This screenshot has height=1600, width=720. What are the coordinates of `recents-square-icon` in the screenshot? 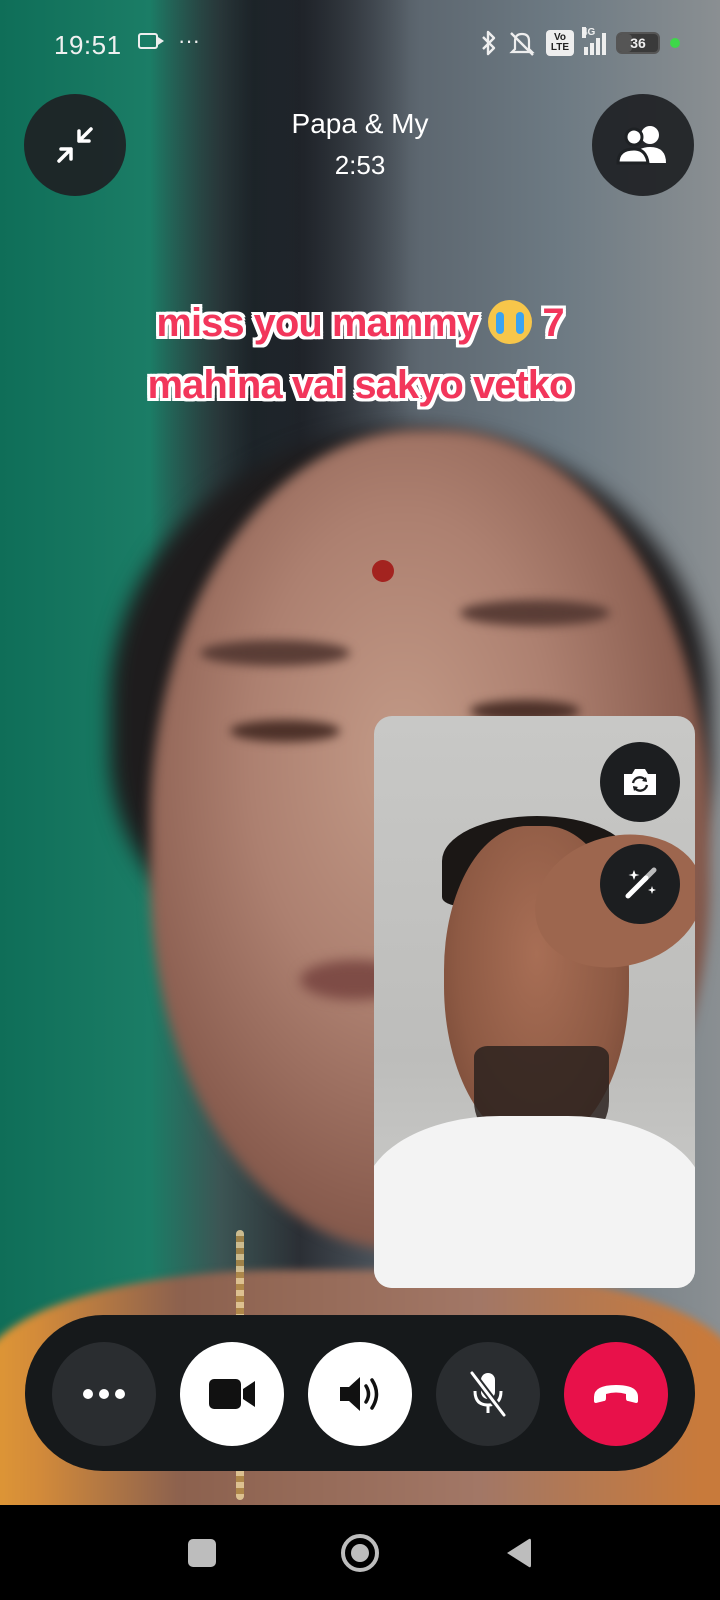 It's located at (202, 1552).